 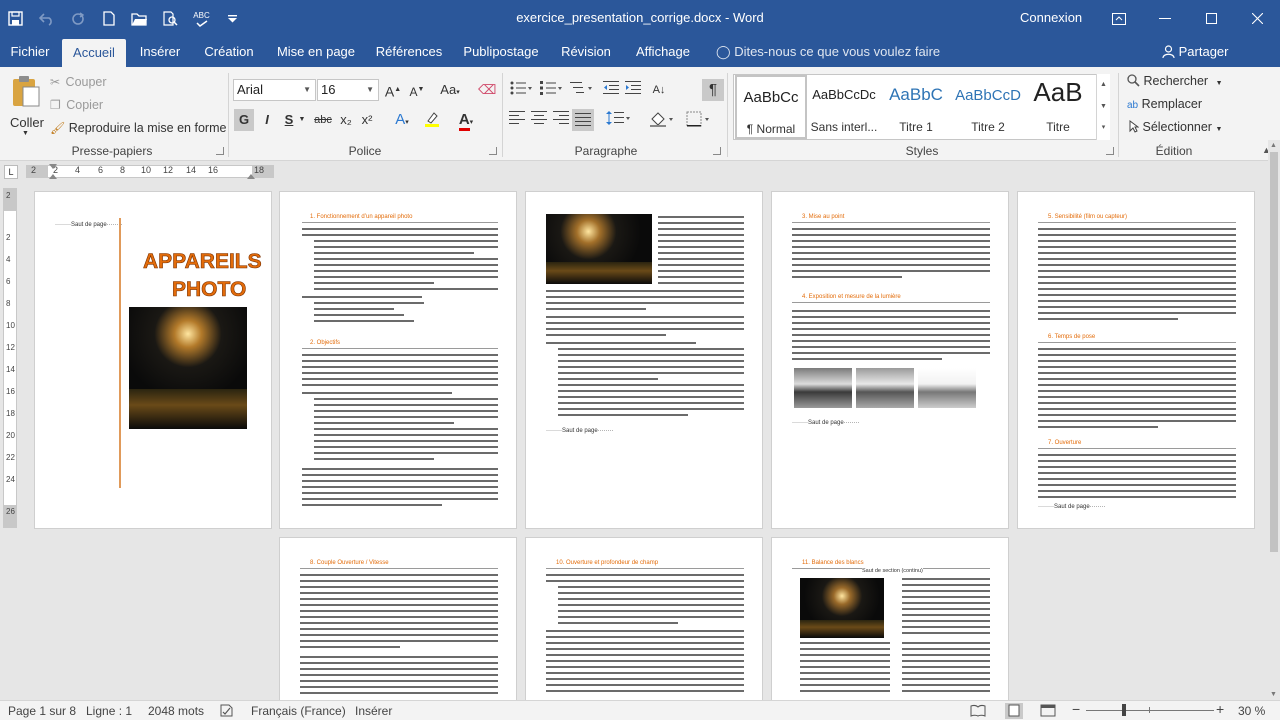 What do you see at coordinates (450, 90) in the screenshot?
I see `change-case-icon: Aa▾` at bounding box center [450, 90].